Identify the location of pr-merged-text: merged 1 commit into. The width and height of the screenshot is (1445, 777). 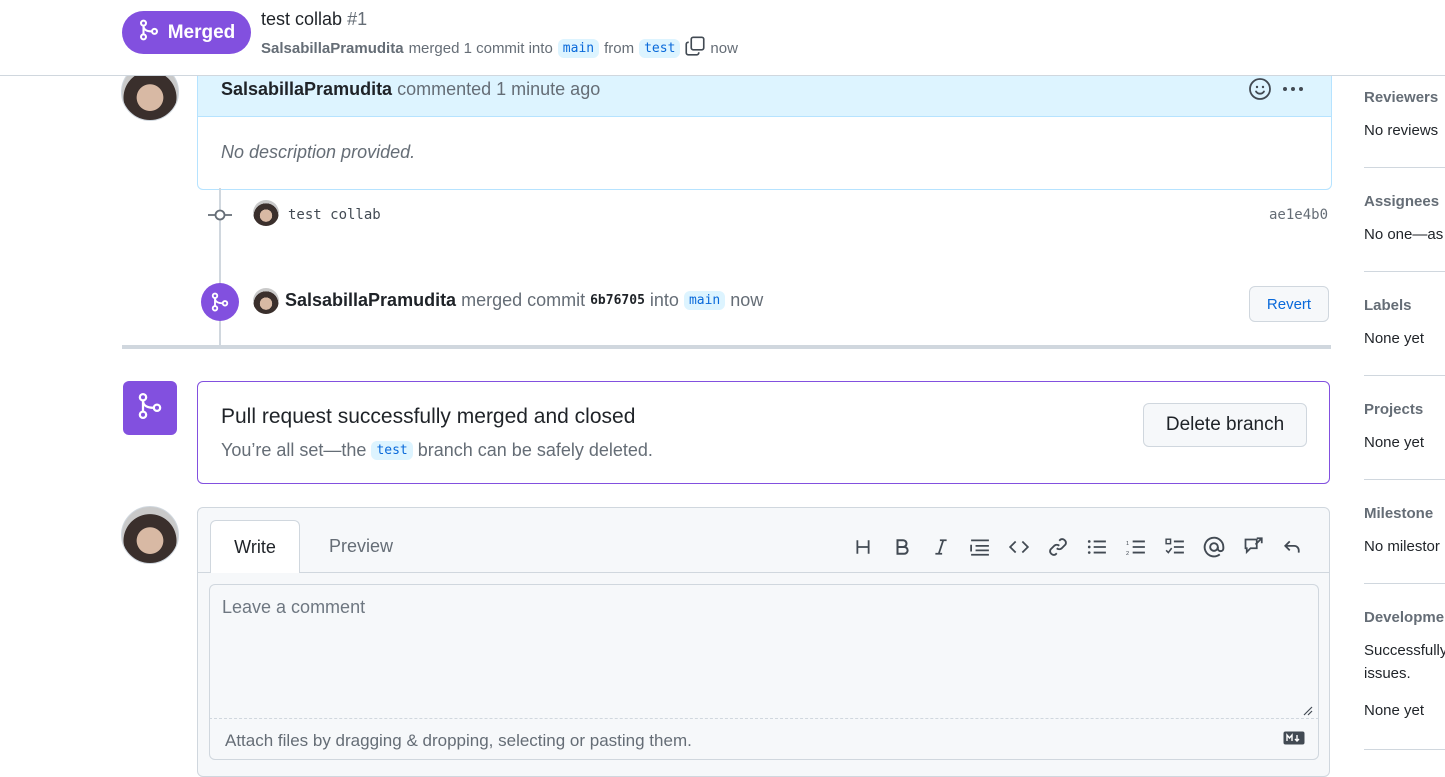
(480, 48).